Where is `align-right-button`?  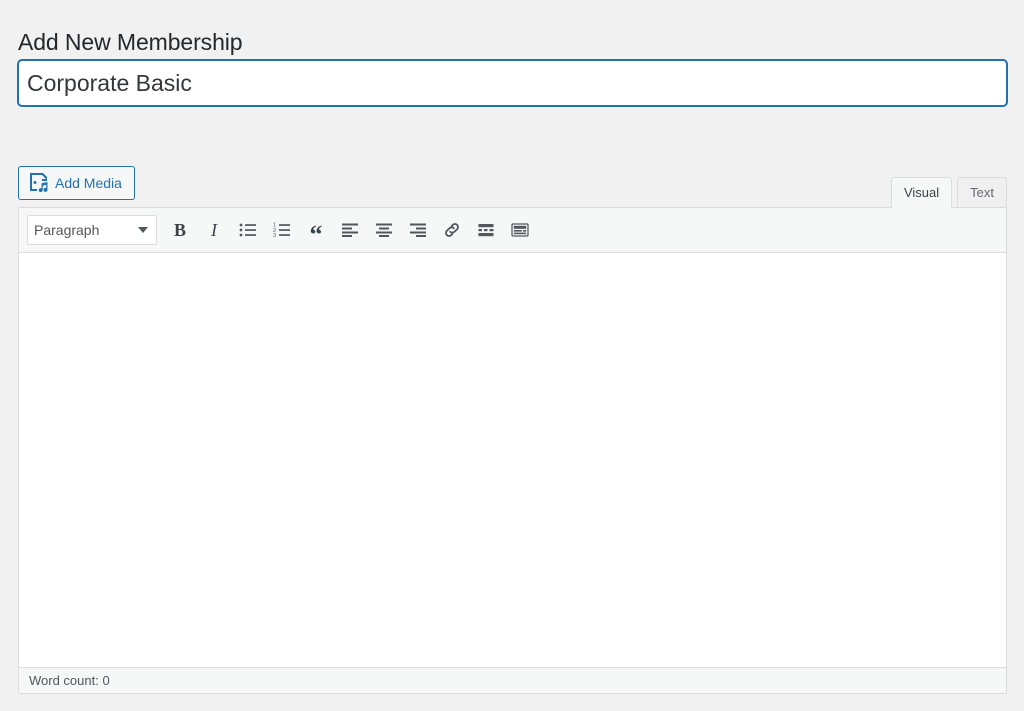
align-right-button is located at coordinates (418, 230).